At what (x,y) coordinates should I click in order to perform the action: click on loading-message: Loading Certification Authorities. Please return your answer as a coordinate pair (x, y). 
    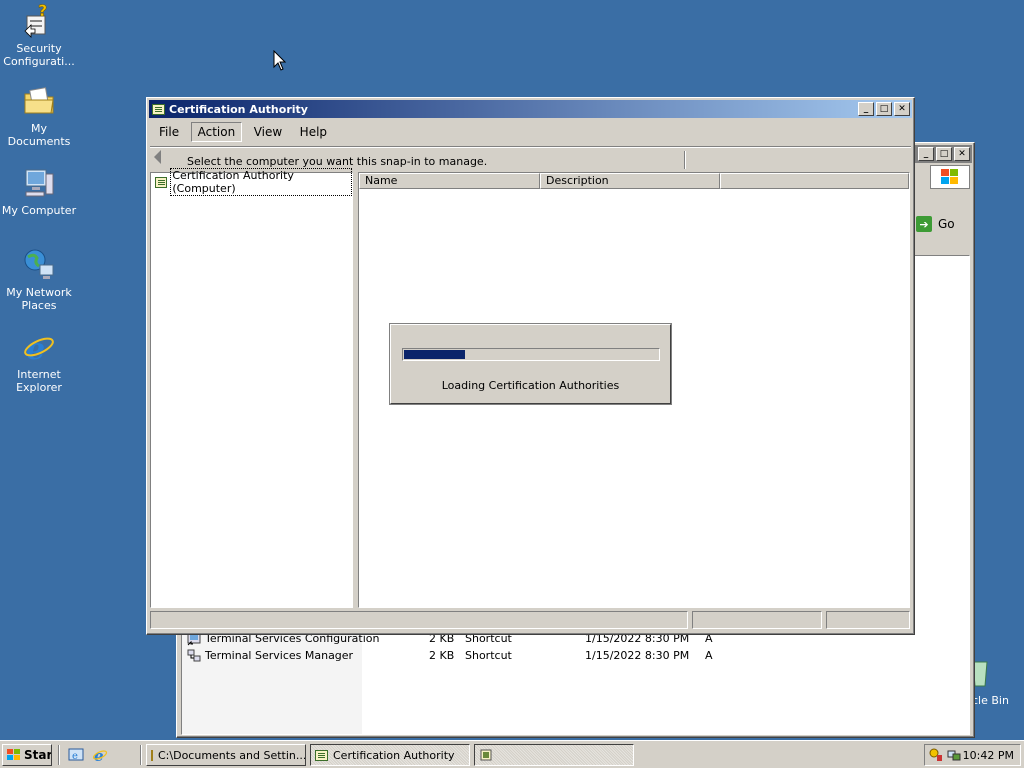
    Looking at the image, I should click on (530, 385).